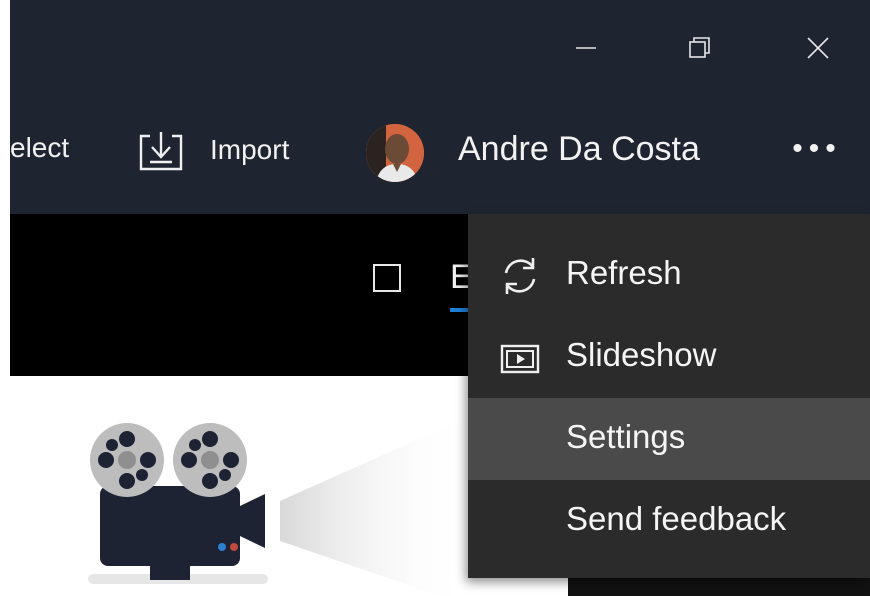 The width and height of the screenshot is (870, 596). Describe the element at coordinates (579, 149) in the screenshot. I see `user-name: Andre Da Costa` at that location.